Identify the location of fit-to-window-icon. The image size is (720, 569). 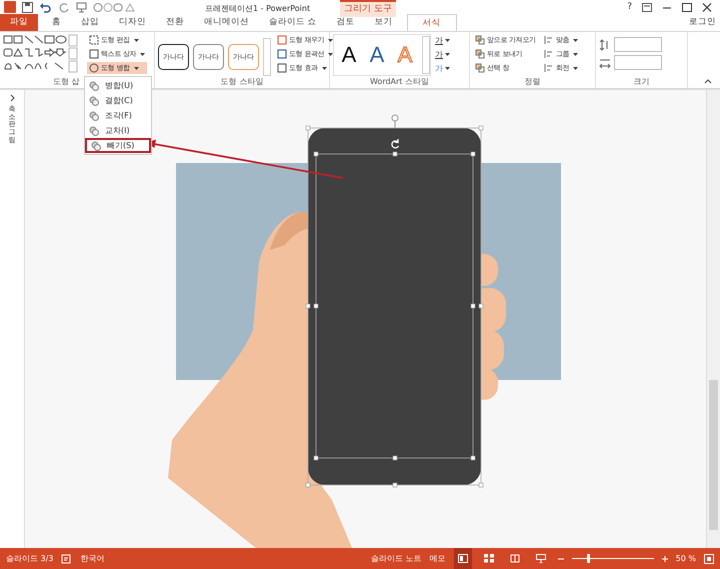
(709, 559).